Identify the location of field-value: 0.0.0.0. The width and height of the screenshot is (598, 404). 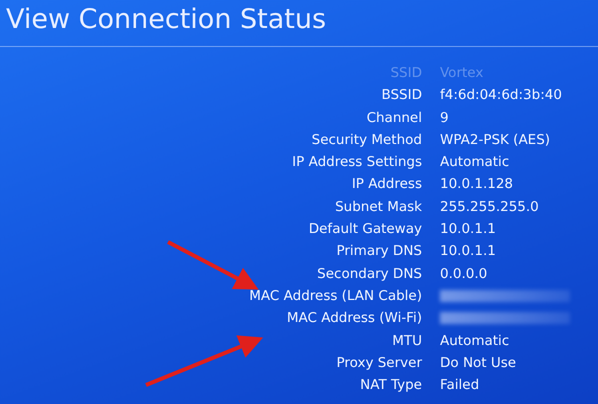
(464, 274).